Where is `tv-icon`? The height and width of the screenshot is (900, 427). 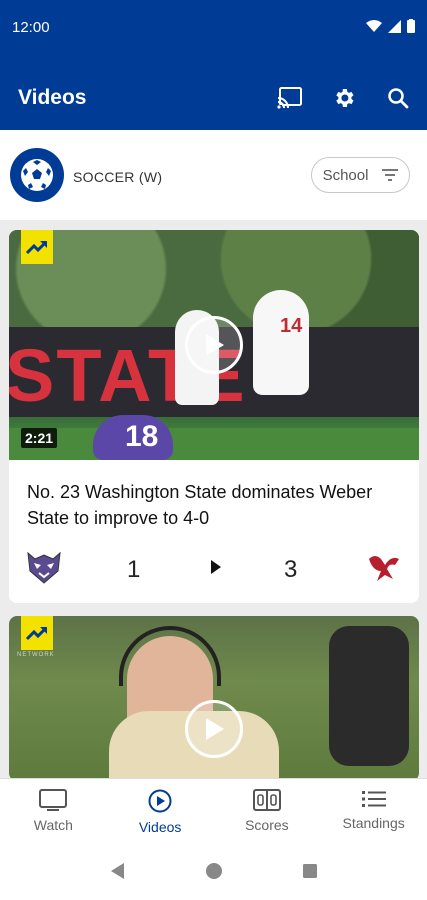 tv-icon is located at coordinates (53, 800).